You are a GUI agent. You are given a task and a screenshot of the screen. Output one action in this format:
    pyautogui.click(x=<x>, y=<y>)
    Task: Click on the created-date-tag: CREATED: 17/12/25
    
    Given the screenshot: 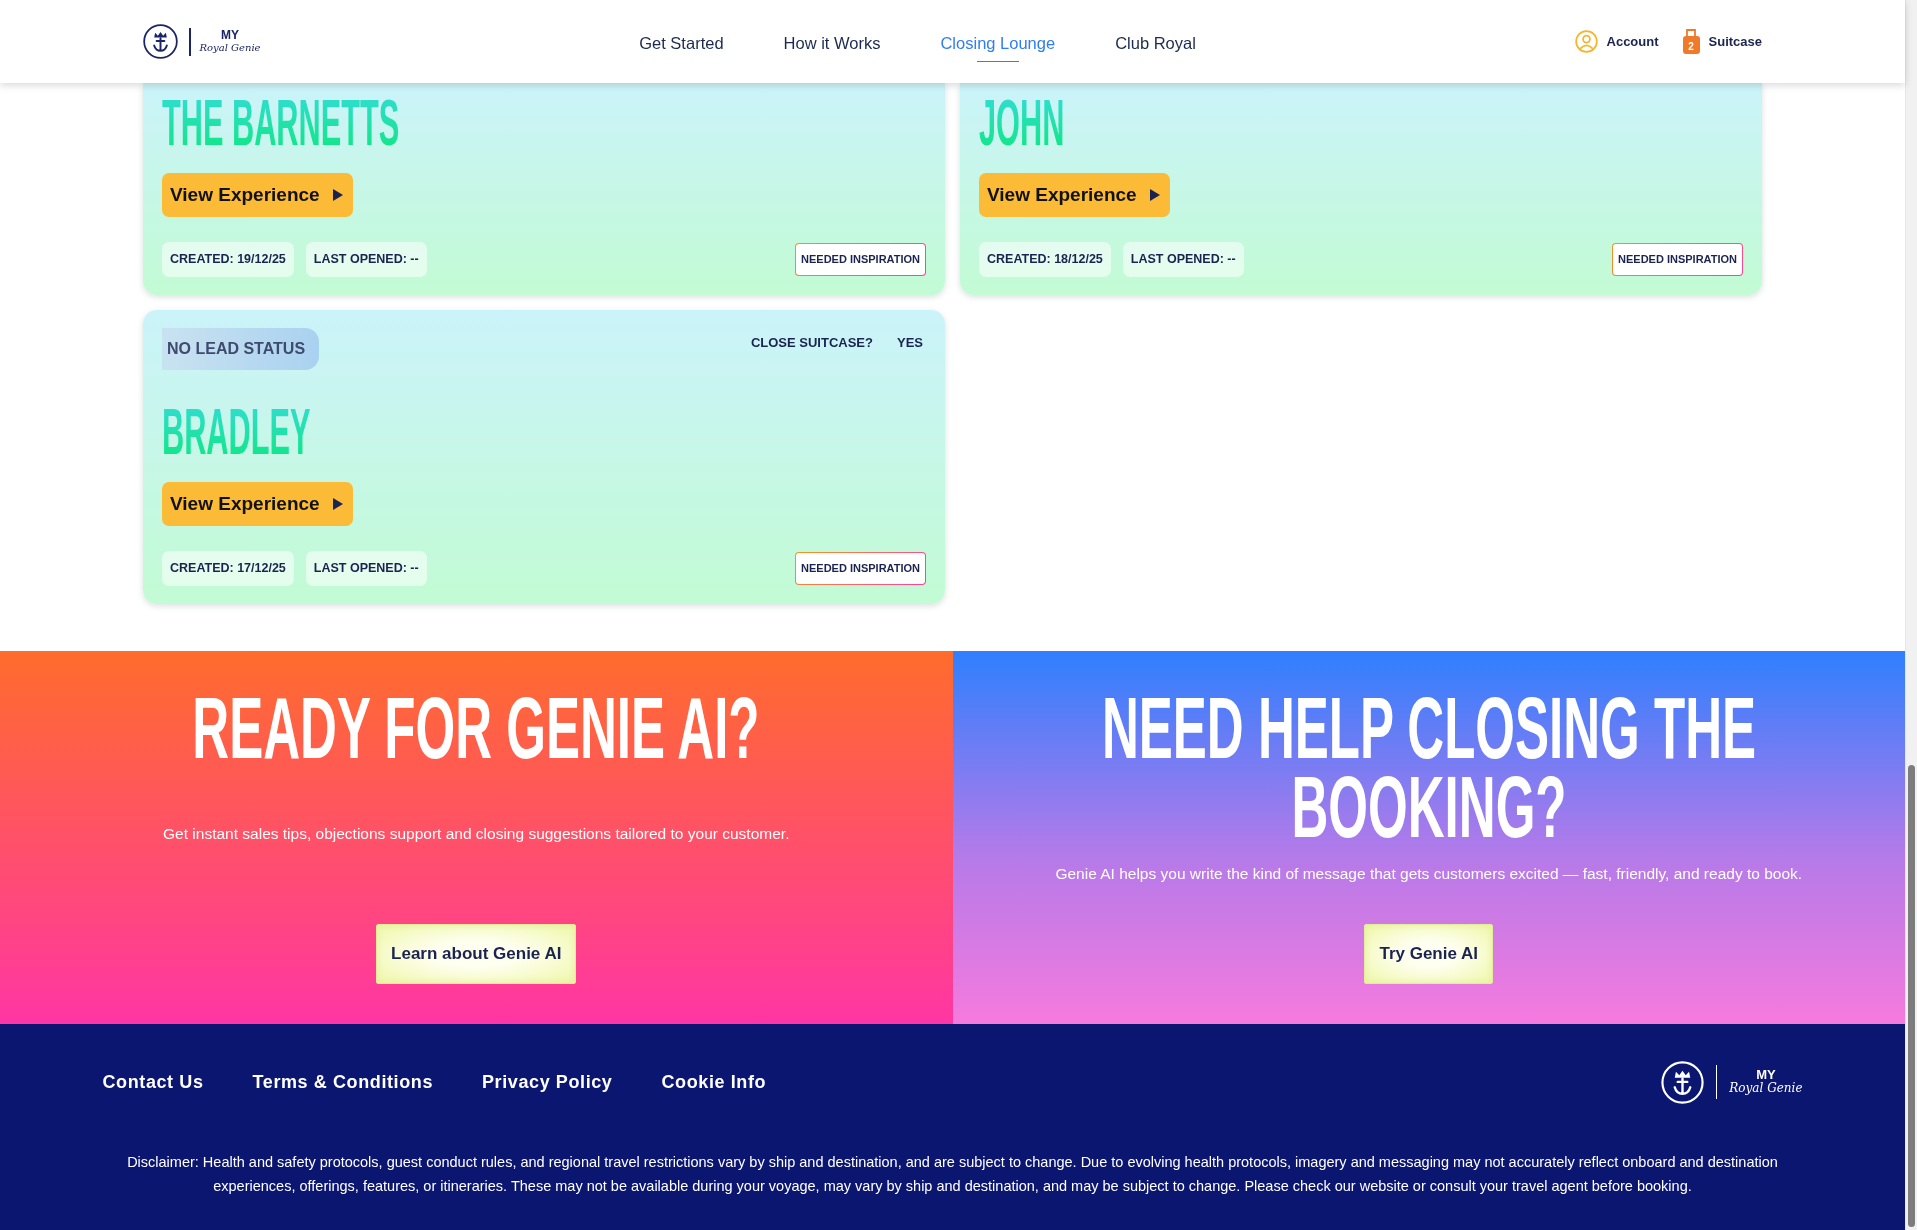 What is the action you would take?
    pyautogui.click(x=228, y=568)
    